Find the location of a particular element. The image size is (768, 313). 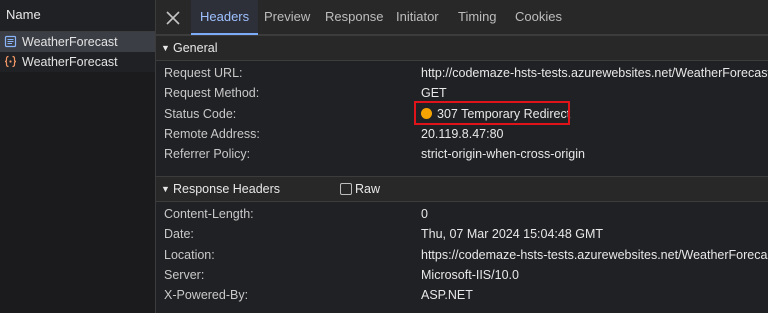

tab-preview: Preview is located at coordinates (287, 17).